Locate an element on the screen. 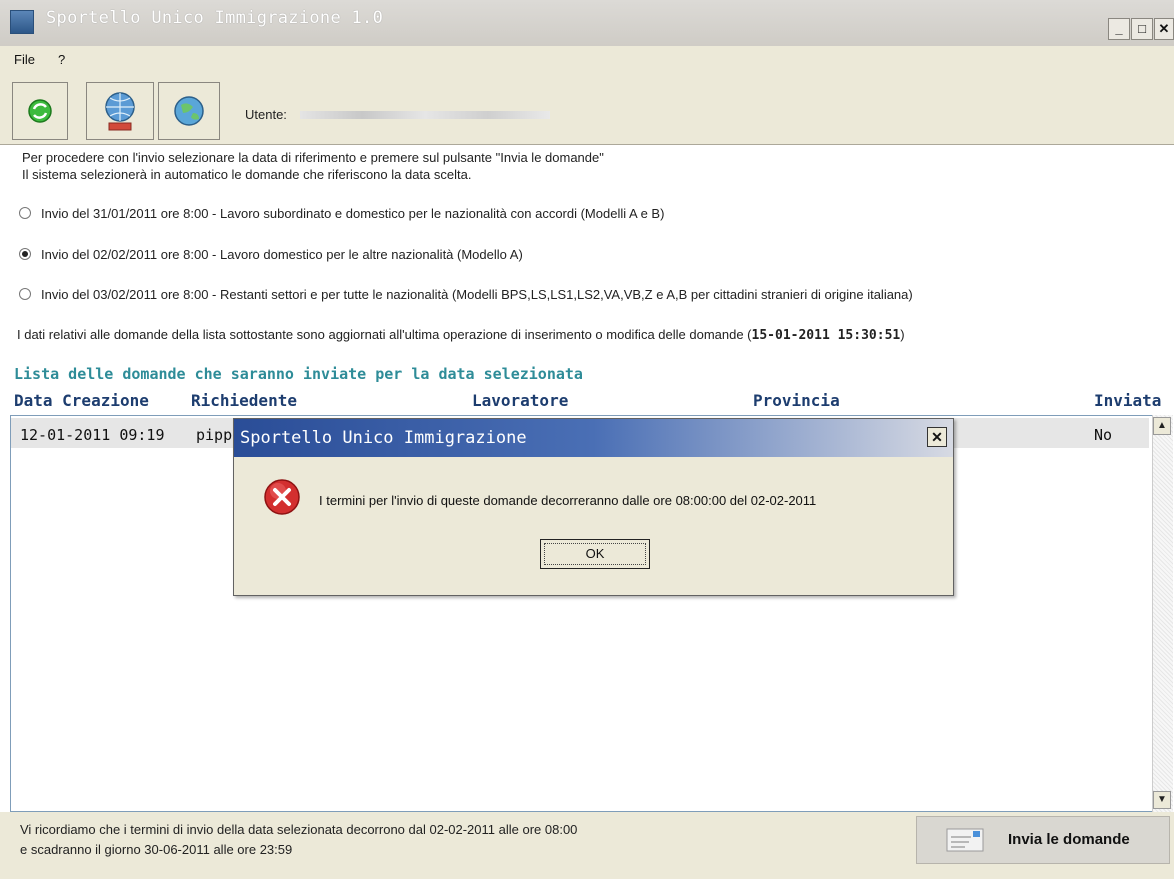  dialog-close-button: ✕ is located at coordinates (937, 437).